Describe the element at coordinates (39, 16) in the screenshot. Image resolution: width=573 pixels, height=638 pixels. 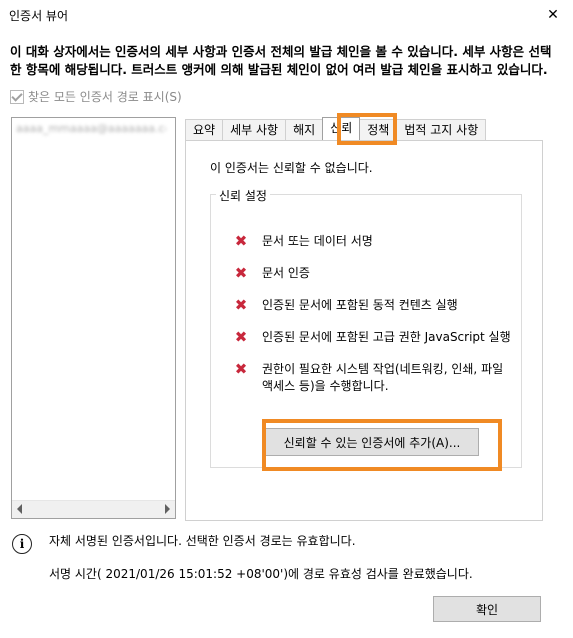
I see `window-title: 인증서 뷰어` at that location.